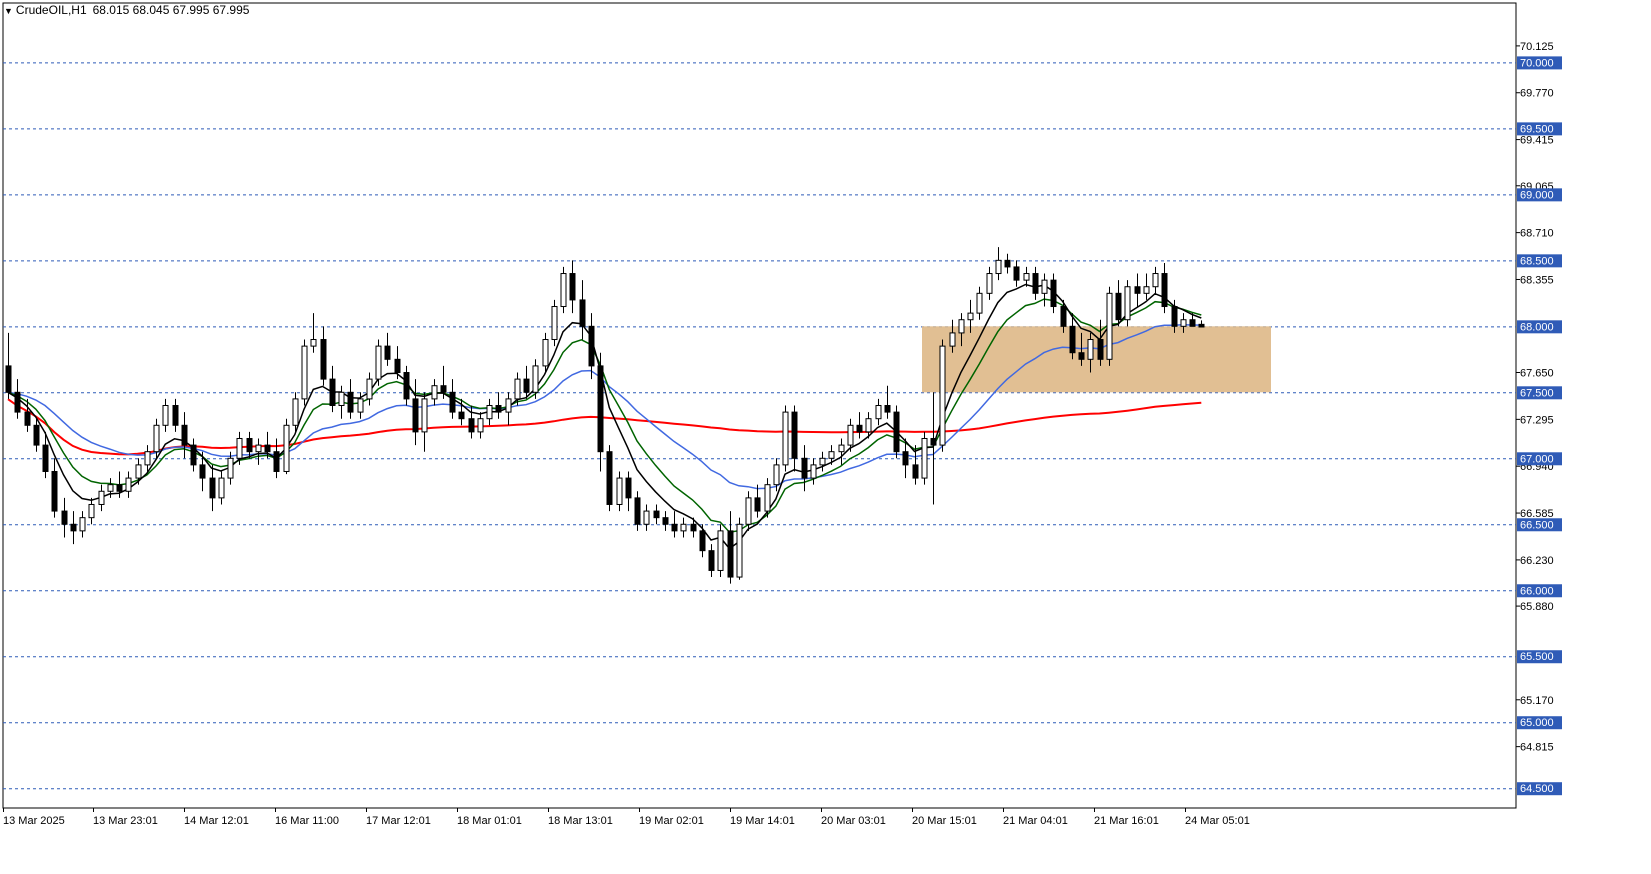 This screenshot has width=1651, height=874. I want to click on x-tick-label: 19 Mar 02:01, so click(671, 821).